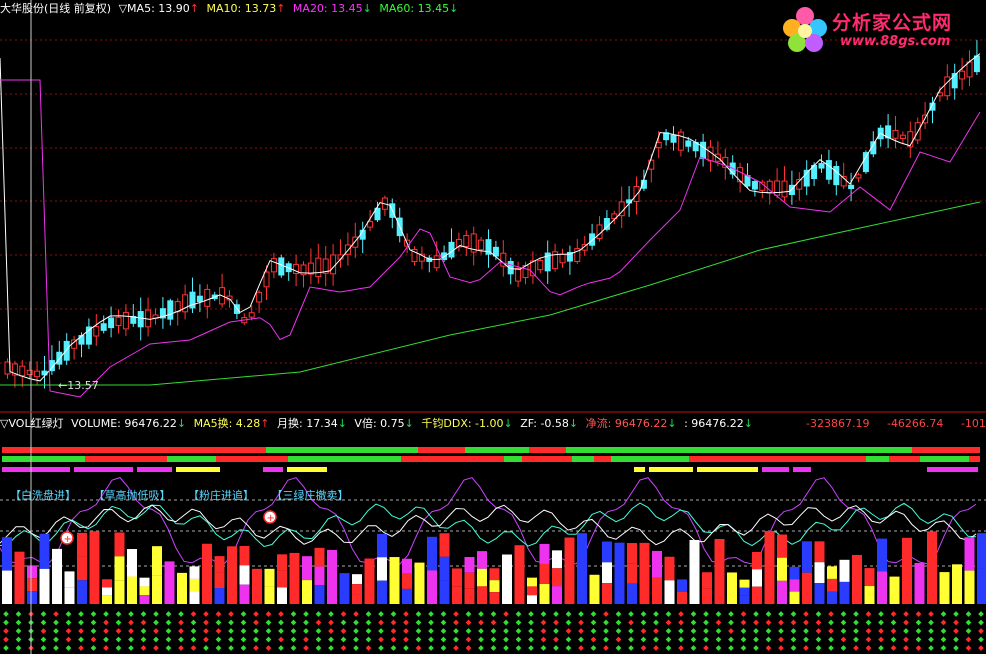 This screenshot has height=654, width=986. I want to click on ind-volume: VOLUME: 96476.22↓, so click(129, 423).